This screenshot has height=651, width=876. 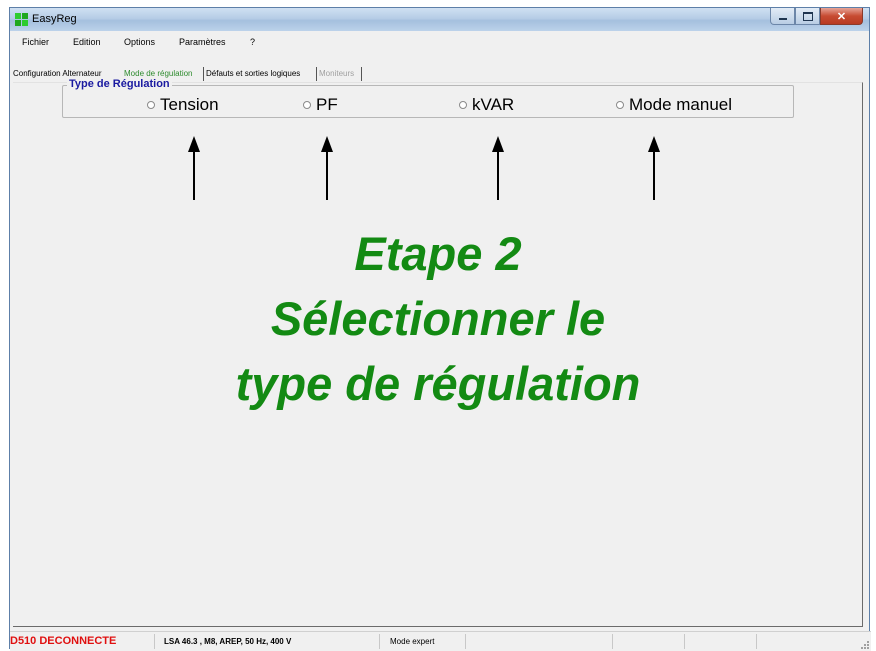 What do you see at coordinates (119, 84) in the screenshot?
I see `group-title: Type de Régulation` at bounding box center [119, 84].